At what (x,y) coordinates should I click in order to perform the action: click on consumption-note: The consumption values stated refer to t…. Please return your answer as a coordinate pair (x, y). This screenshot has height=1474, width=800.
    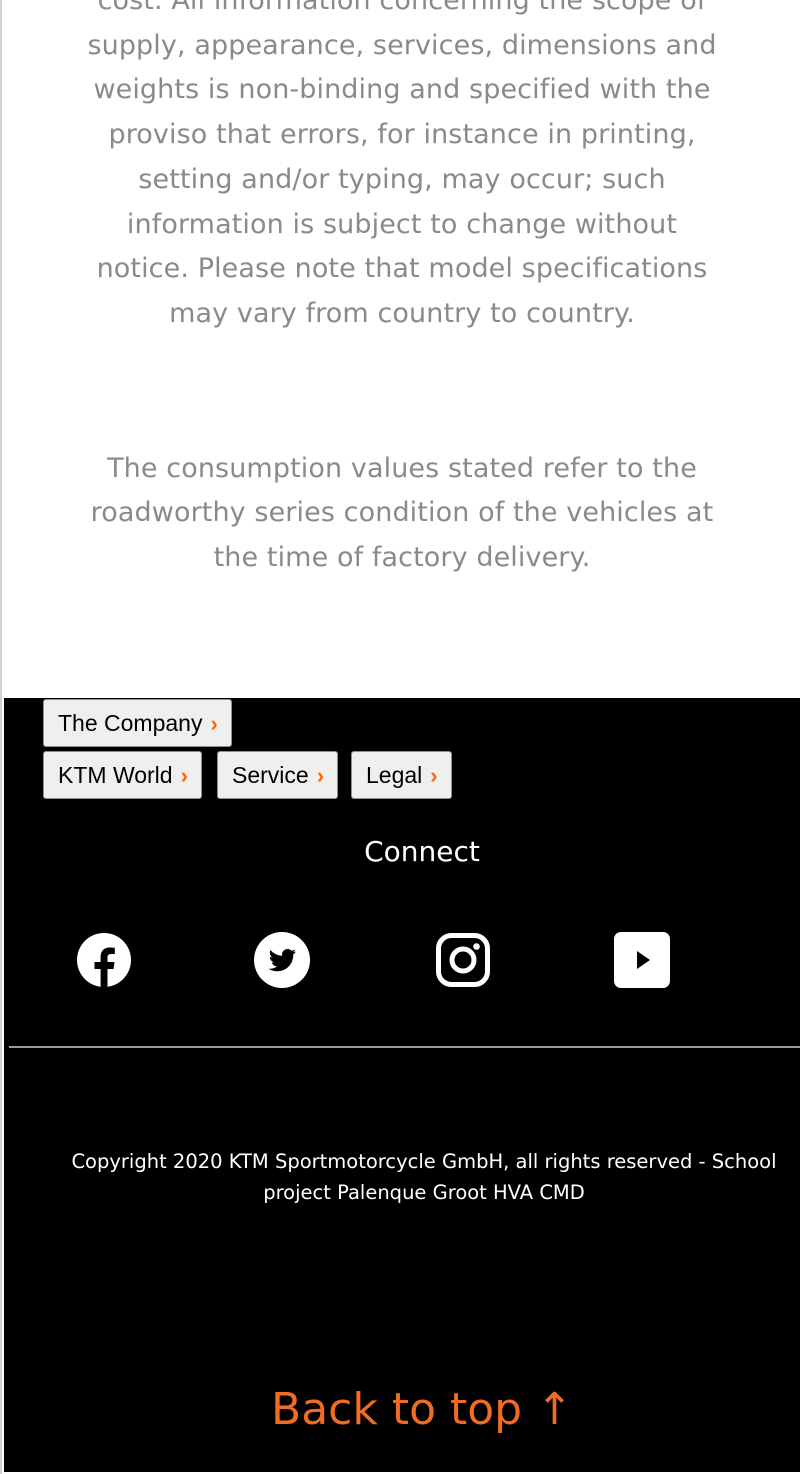
    Looking at the image, I should click on (402, 513).